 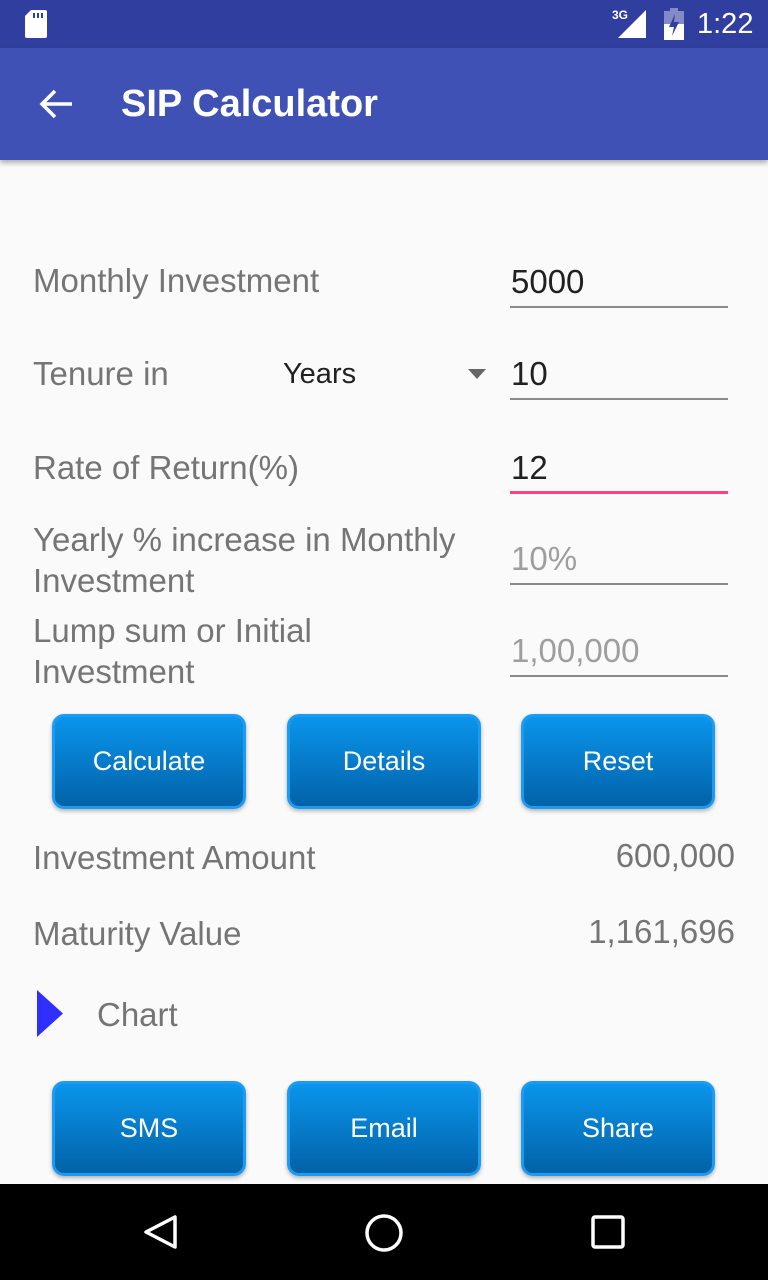 What do you see at coordinates (56, 104) in the screenshot?
I see `back-arrow-icon` at bounding box center [56, 104].